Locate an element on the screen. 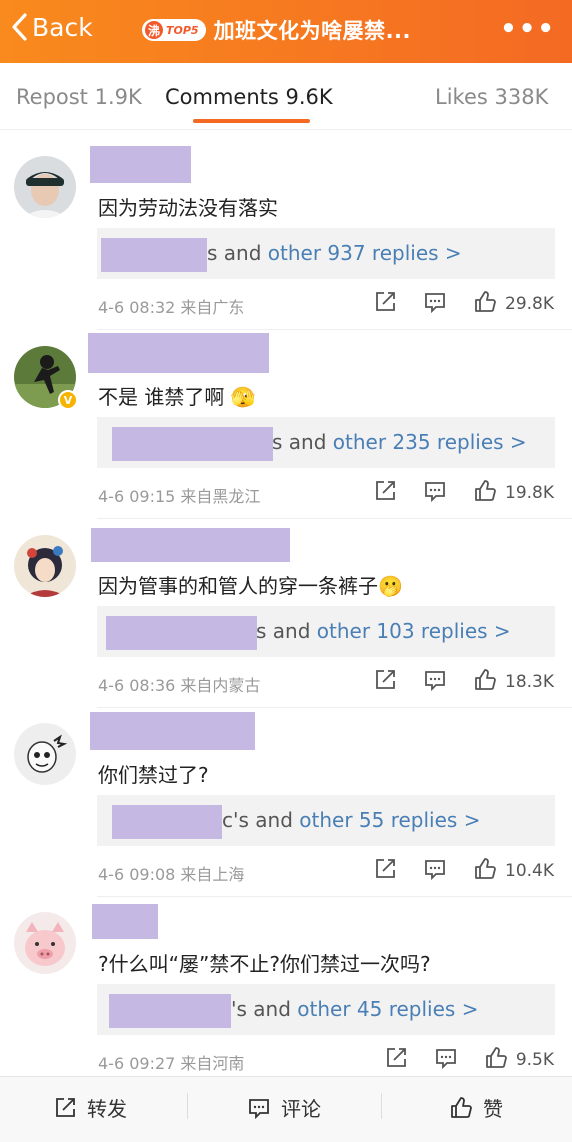 Image resolution: width=572 pixels, height=1142 pixels. like-button: 赞 is located at coordinates (476, 1107).